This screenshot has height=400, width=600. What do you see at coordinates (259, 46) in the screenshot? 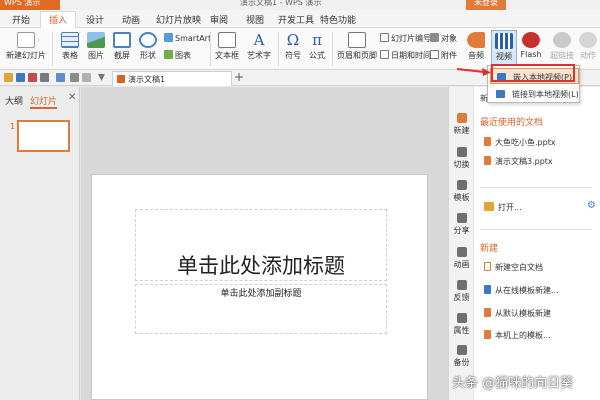
I see `wordart-button: A 艺术字` at bounding box center [259, 46].